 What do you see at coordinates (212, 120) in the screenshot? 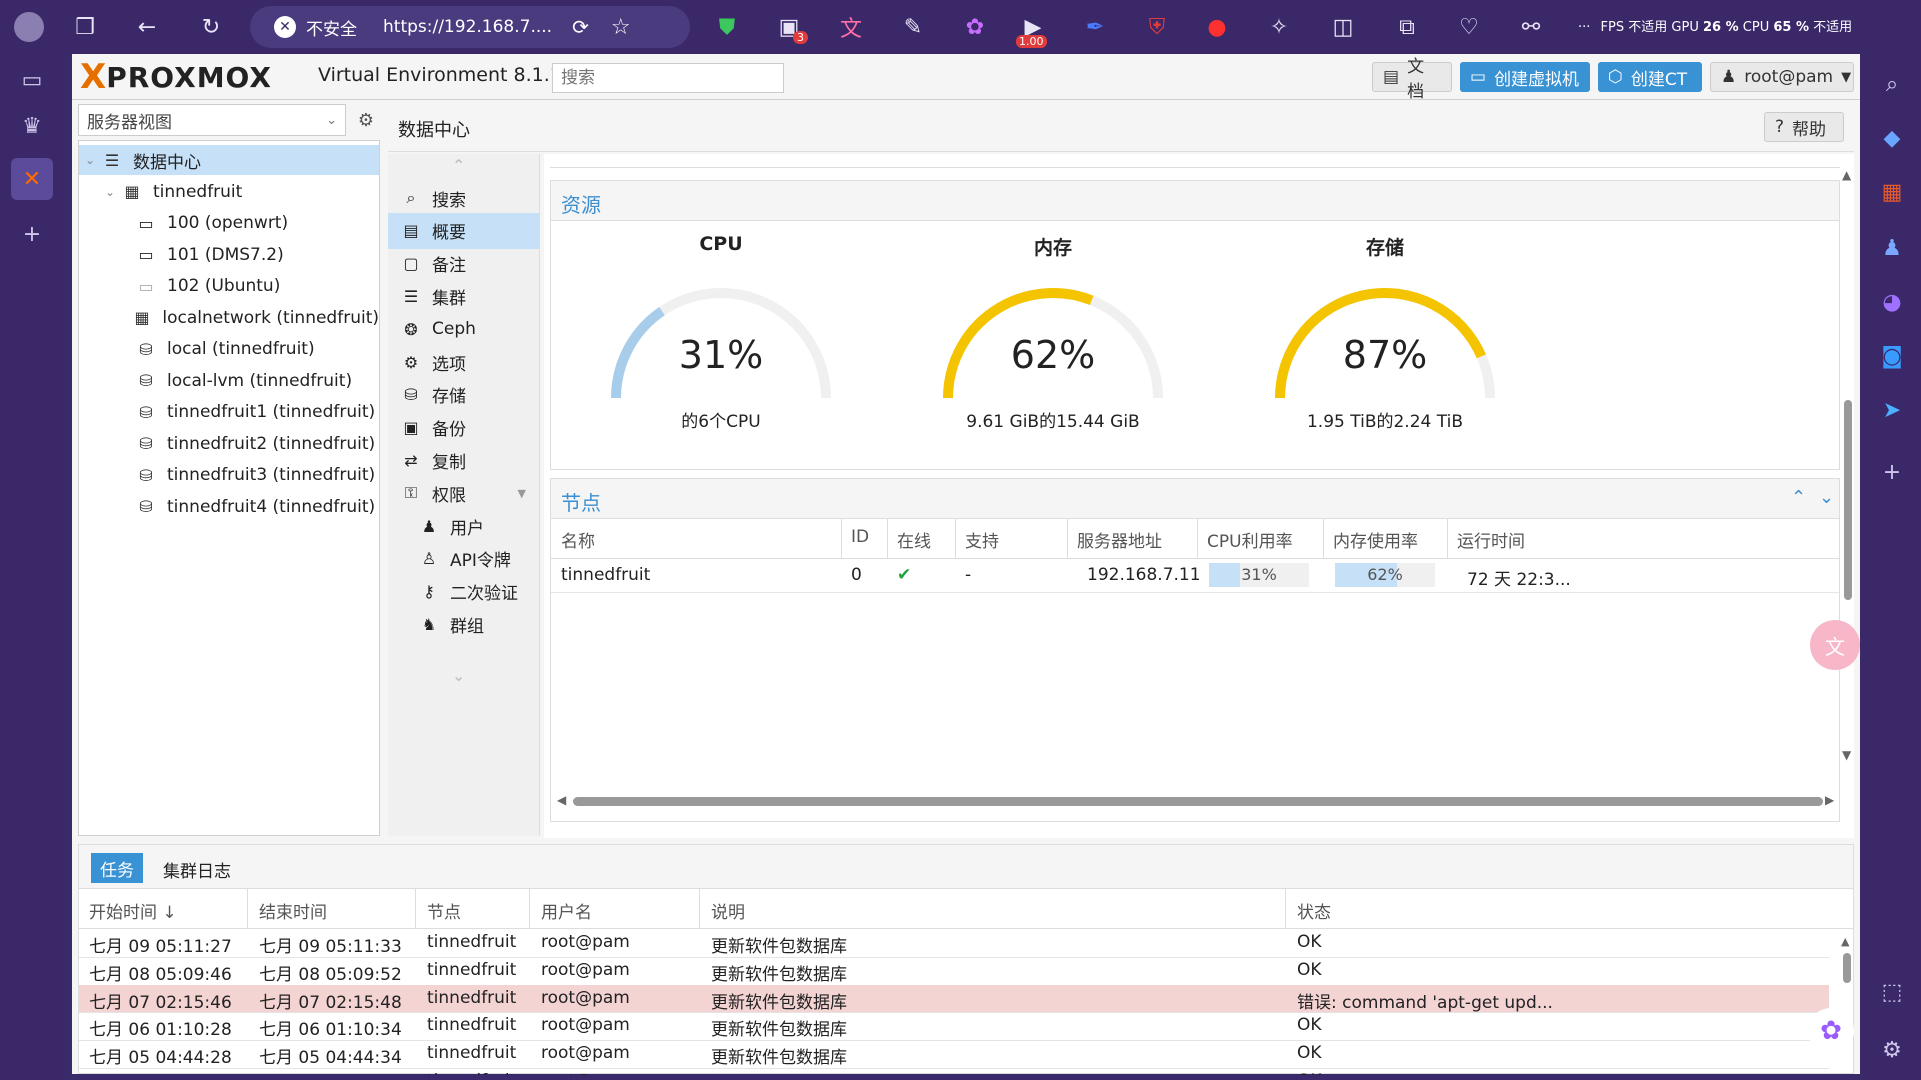
I see `view-selector: 服务器视图 ⌄` at bounding box center [212, 120].